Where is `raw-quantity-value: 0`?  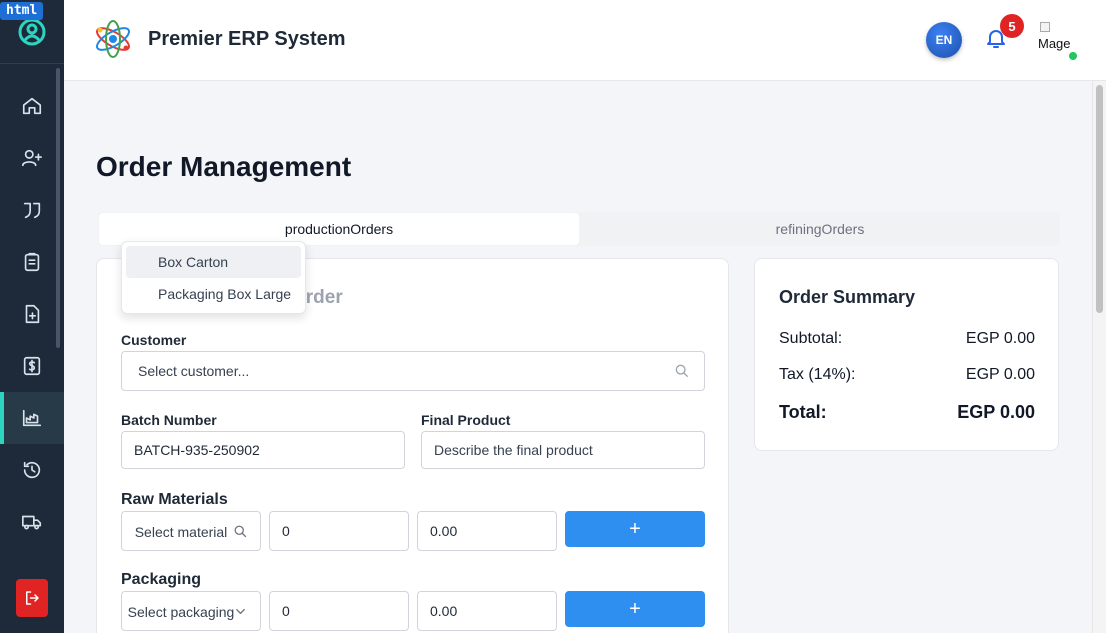
raw-quantity-value: 0 is located at coordinates (286, 531).